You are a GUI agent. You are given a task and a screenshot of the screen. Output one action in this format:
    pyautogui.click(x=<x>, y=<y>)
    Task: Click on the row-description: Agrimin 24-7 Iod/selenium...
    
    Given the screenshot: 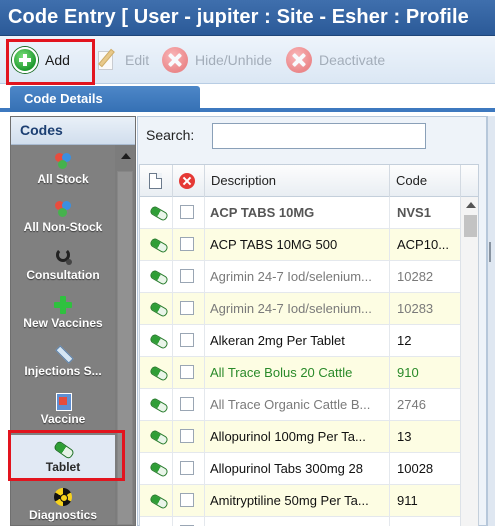 What is the action you would take?
    pyautogui.click(x=291, y=276)
    